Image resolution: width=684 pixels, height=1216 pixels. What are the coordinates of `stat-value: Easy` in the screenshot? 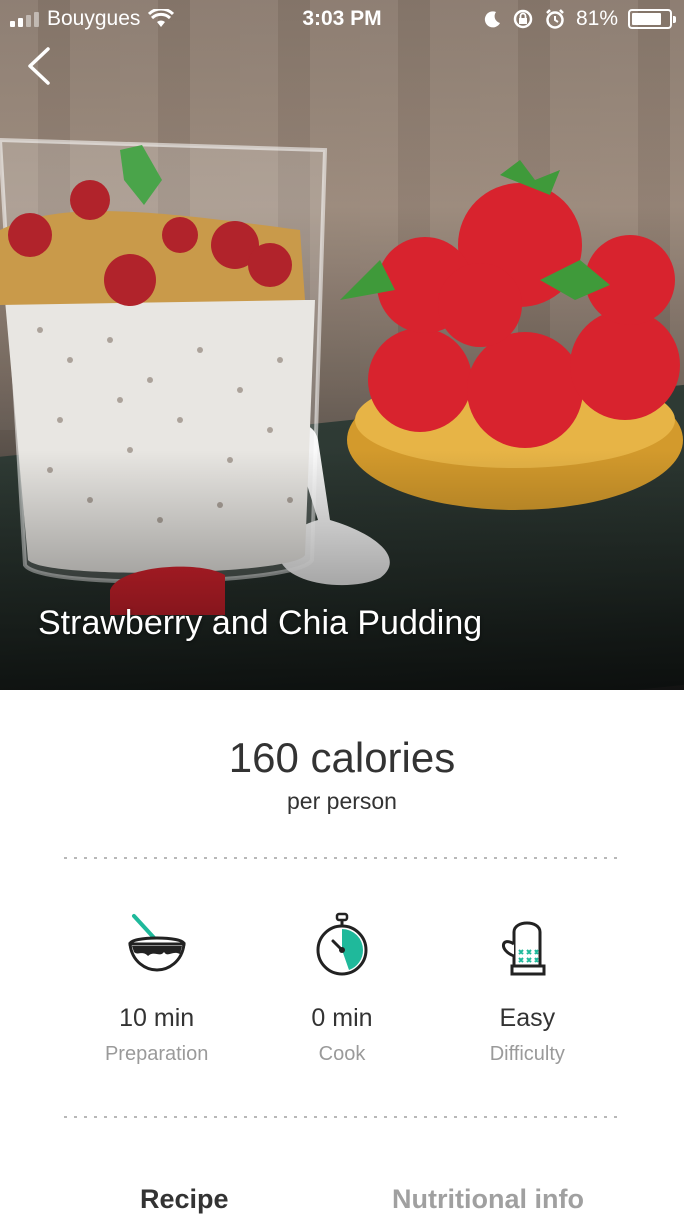 It's located at (527, 1018).